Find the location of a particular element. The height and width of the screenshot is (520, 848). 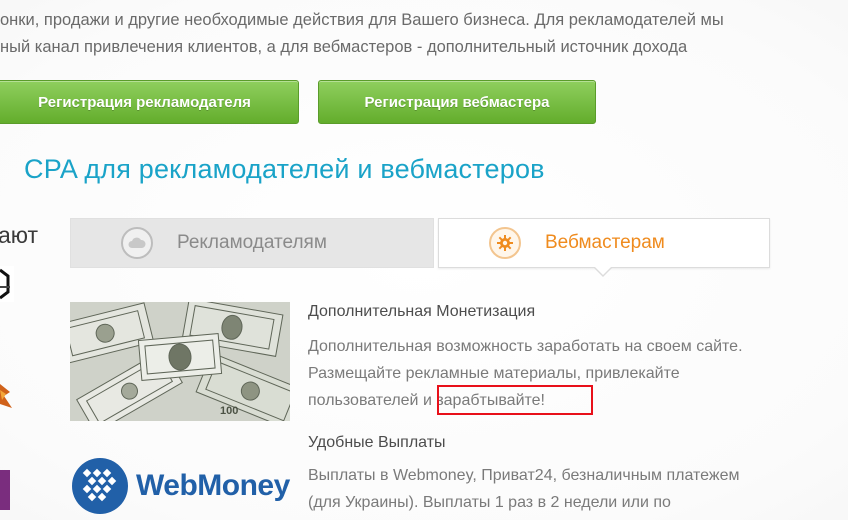

section-title: CPA для рекламодателей и вебмастеров is located at coordinates (284, 169).